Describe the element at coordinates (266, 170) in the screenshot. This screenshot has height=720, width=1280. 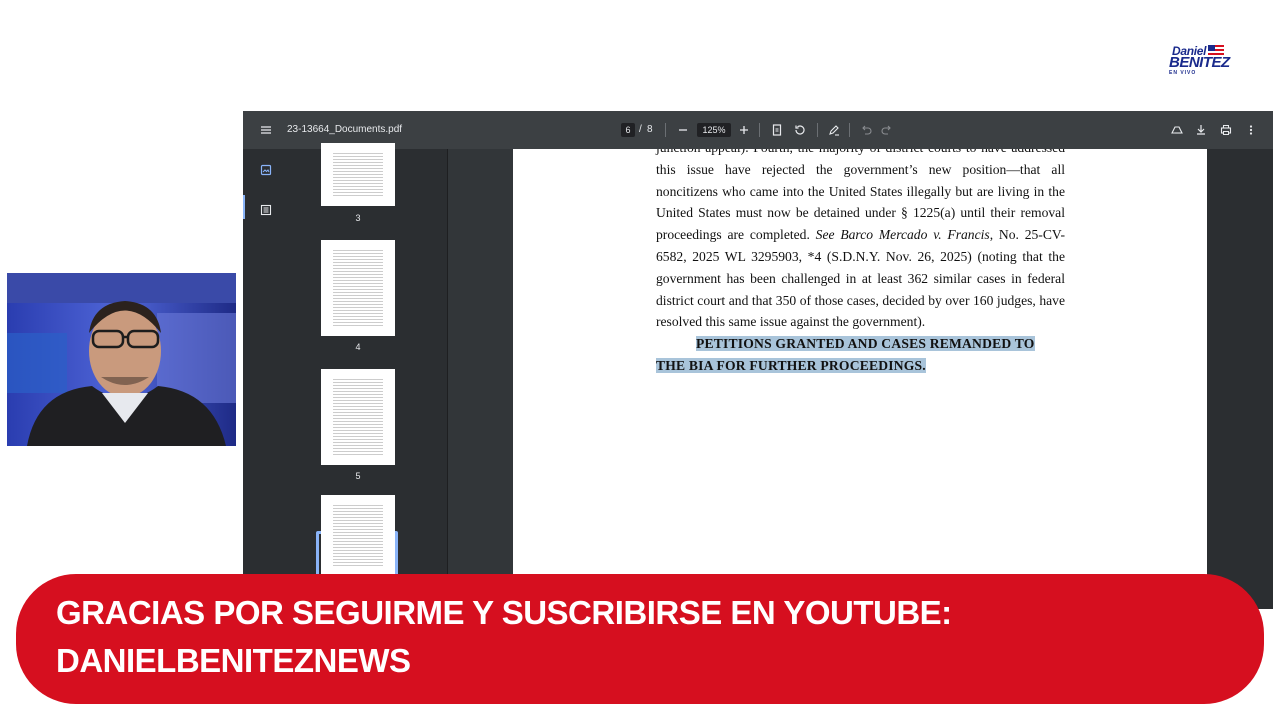
I see `thumbnails-icon` at that location.